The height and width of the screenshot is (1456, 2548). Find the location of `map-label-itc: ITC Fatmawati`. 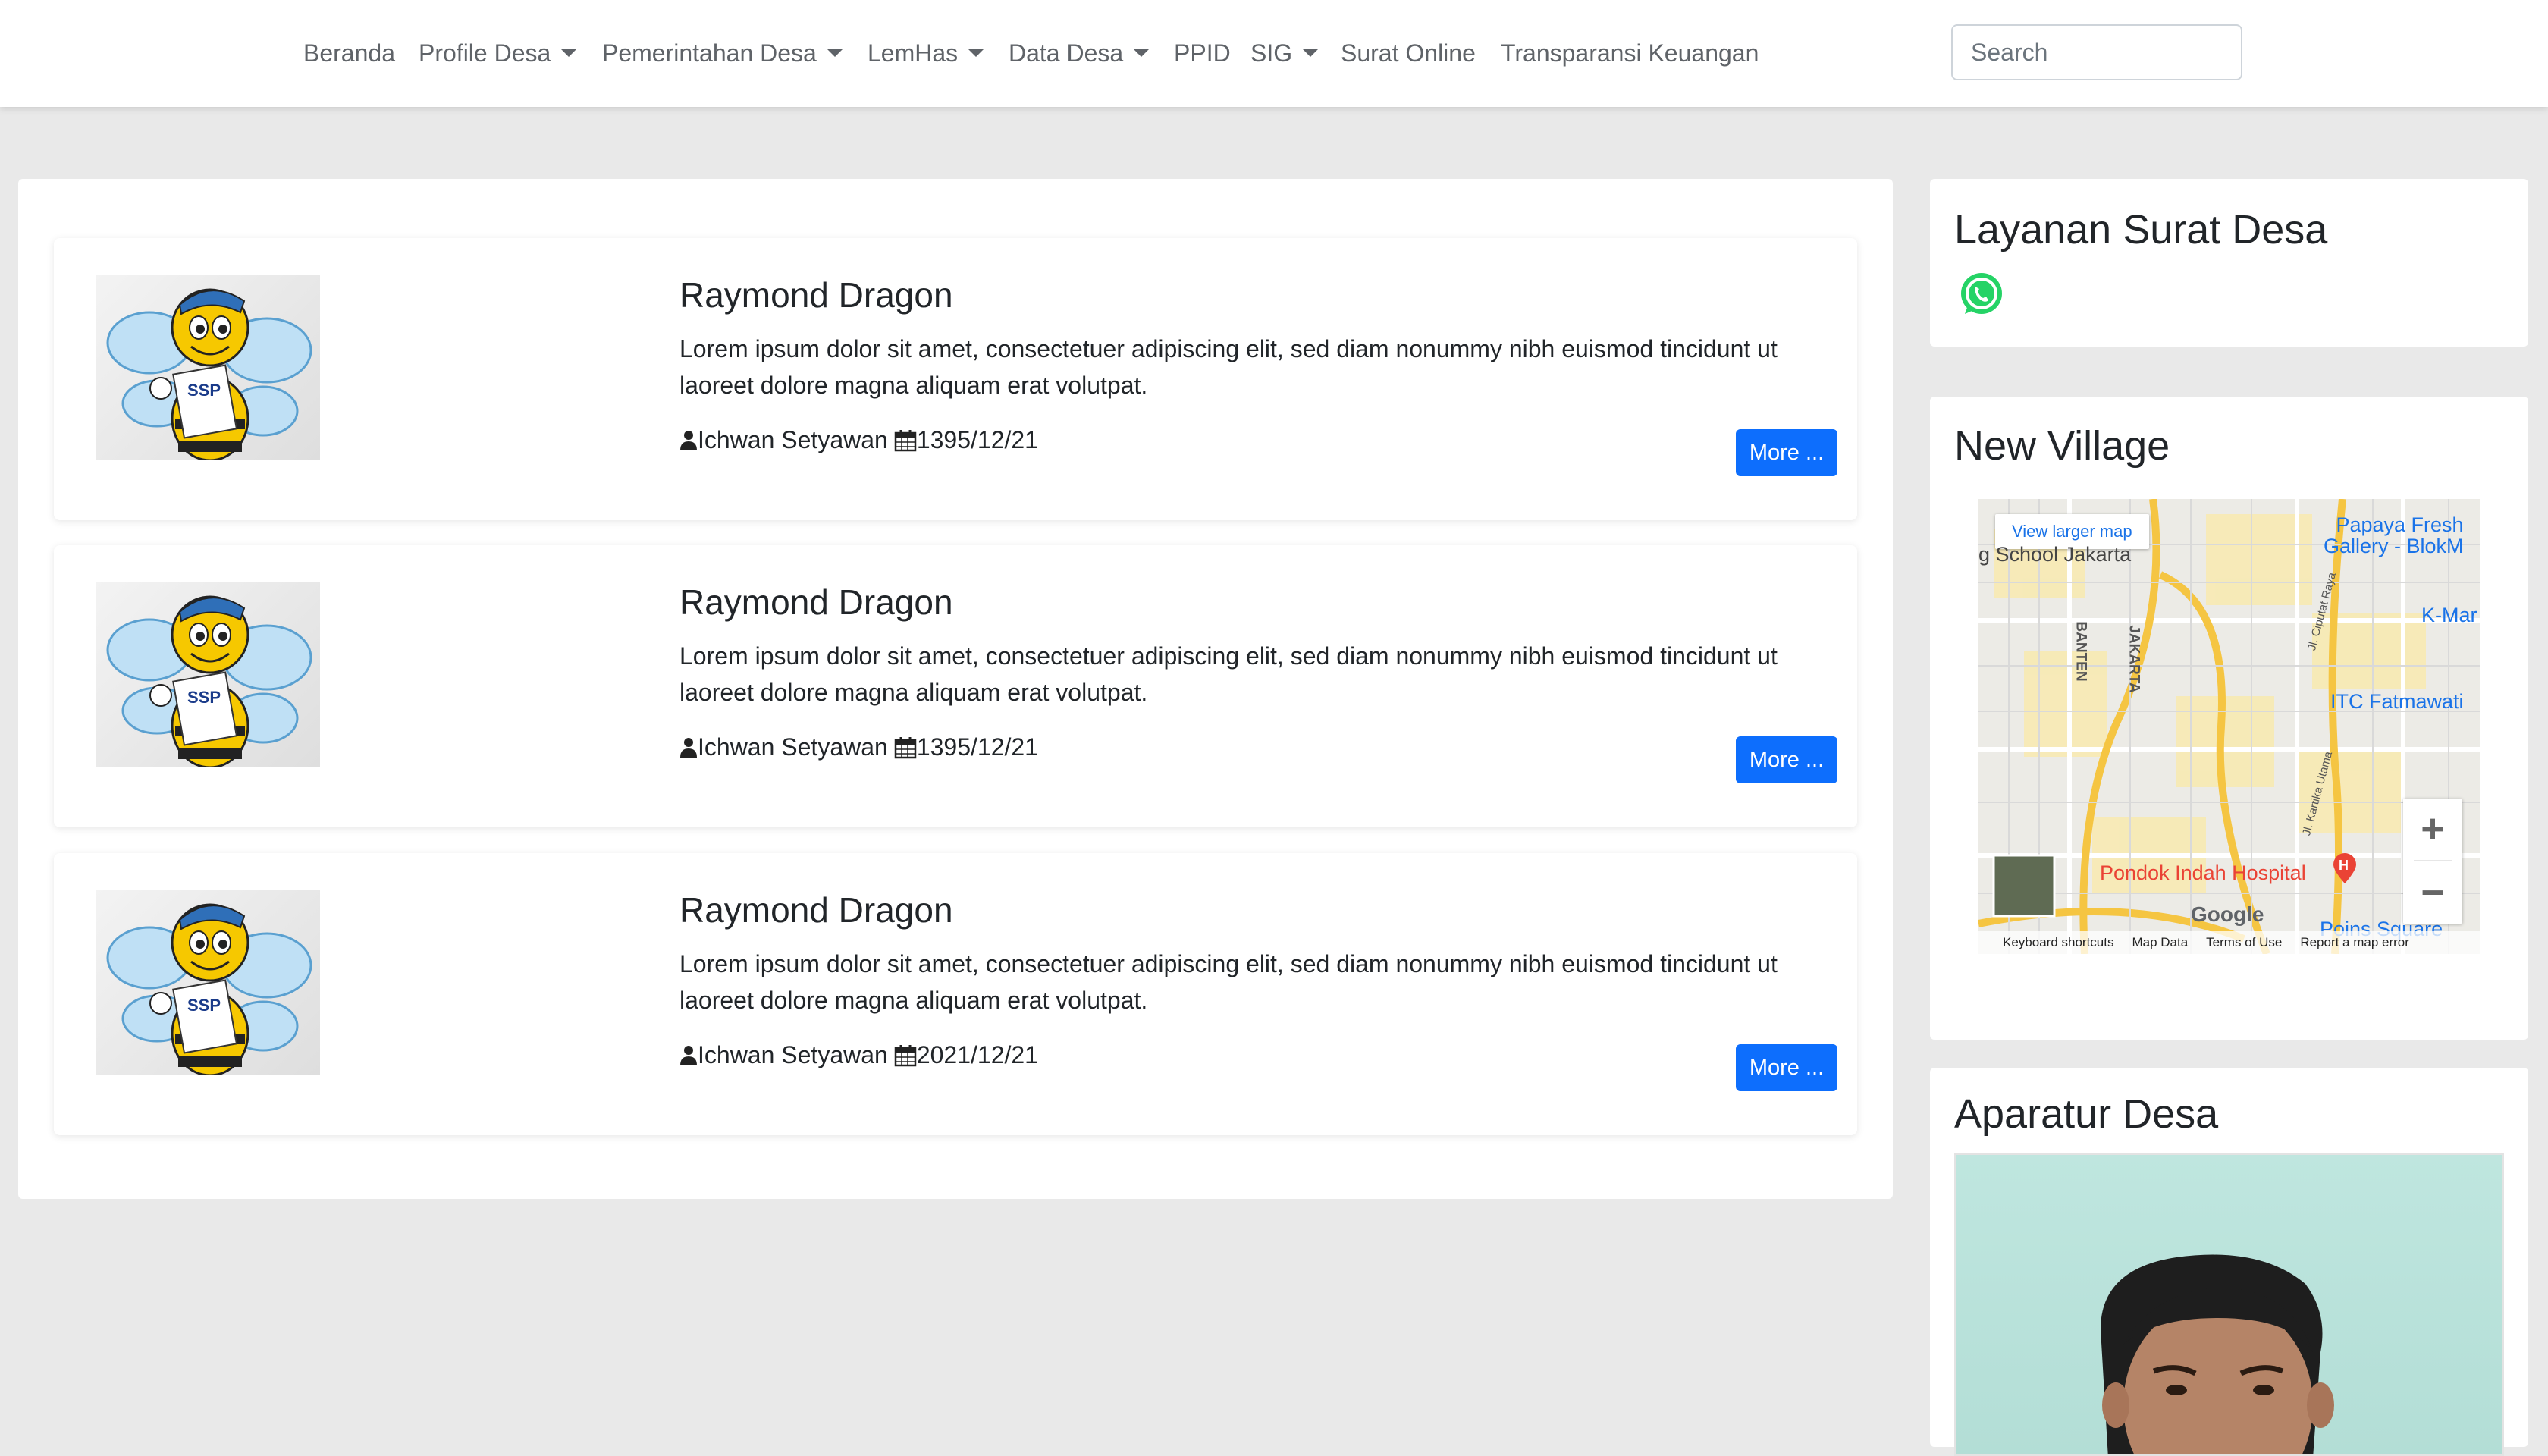

map-label-itc: ITC Fatmawati is located at coordinates (2397, 701).